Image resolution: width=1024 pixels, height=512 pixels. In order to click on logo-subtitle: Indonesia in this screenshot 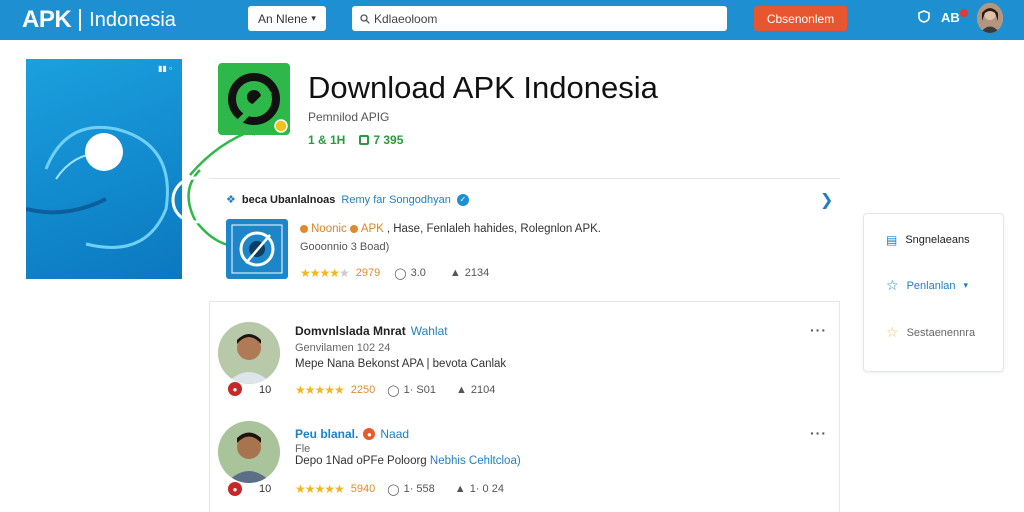, I will do `click(132, 19)`.